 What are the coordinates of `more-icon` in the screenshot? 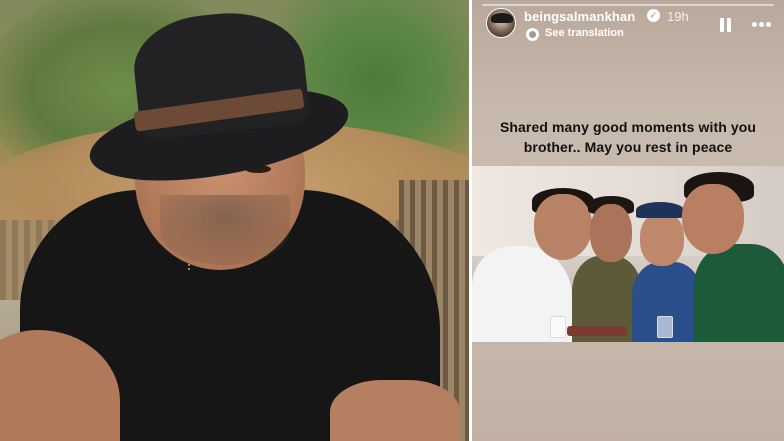 It's located at (762, 25).